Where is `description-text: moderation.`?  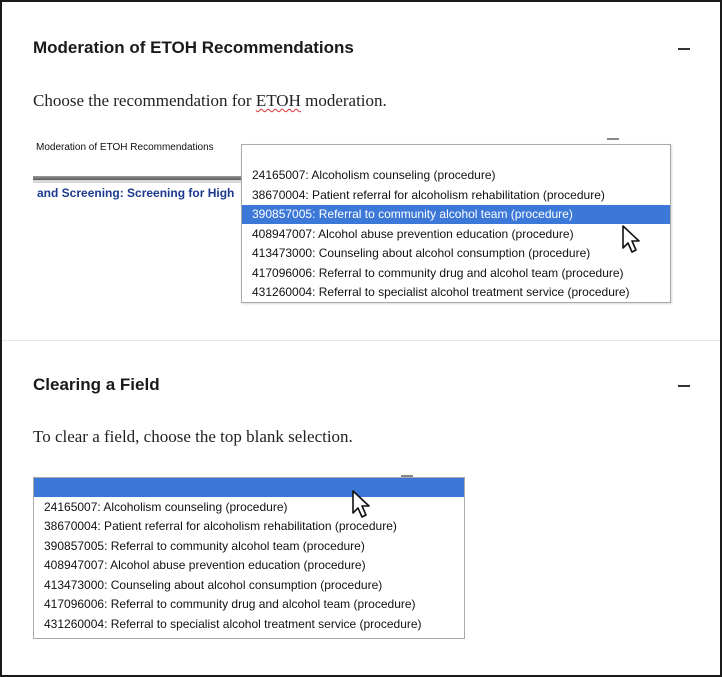 description-text: moderation. is located at coordinates (343, 100).